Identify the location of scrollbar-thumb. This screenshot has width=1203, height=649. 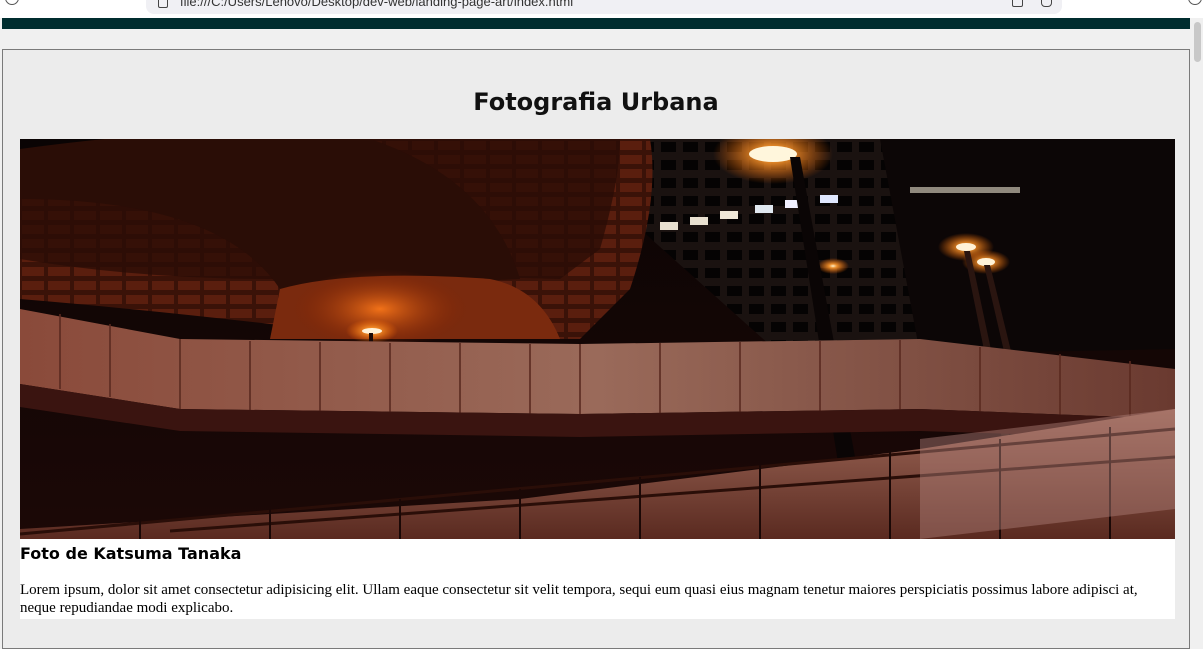
(1197, 42).